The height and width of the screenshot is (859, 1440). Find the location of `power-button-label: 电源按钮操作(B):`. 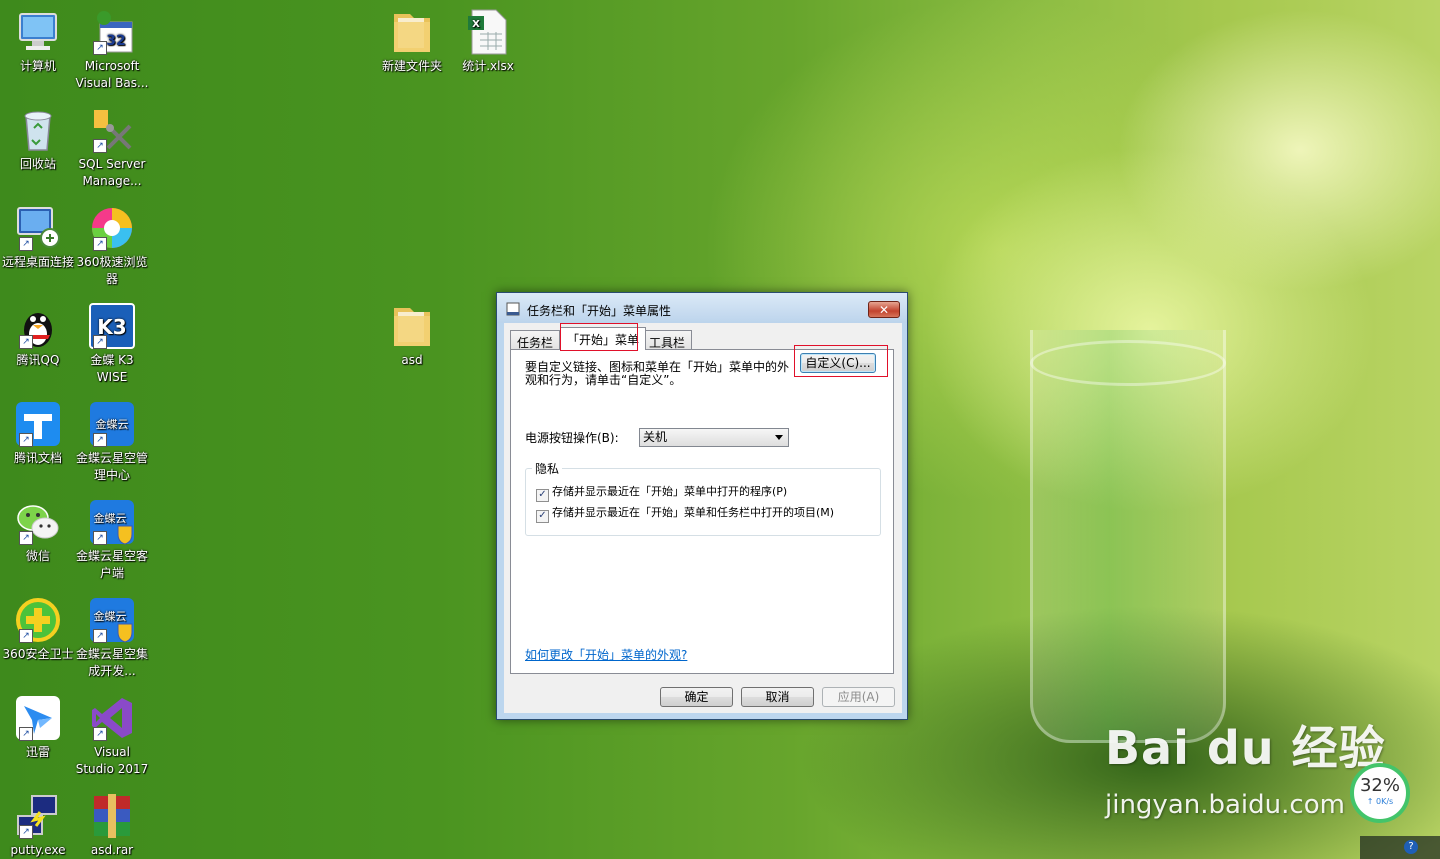

power-button-label: 电源按钮操作(B): is located at coordinates (572, 438).